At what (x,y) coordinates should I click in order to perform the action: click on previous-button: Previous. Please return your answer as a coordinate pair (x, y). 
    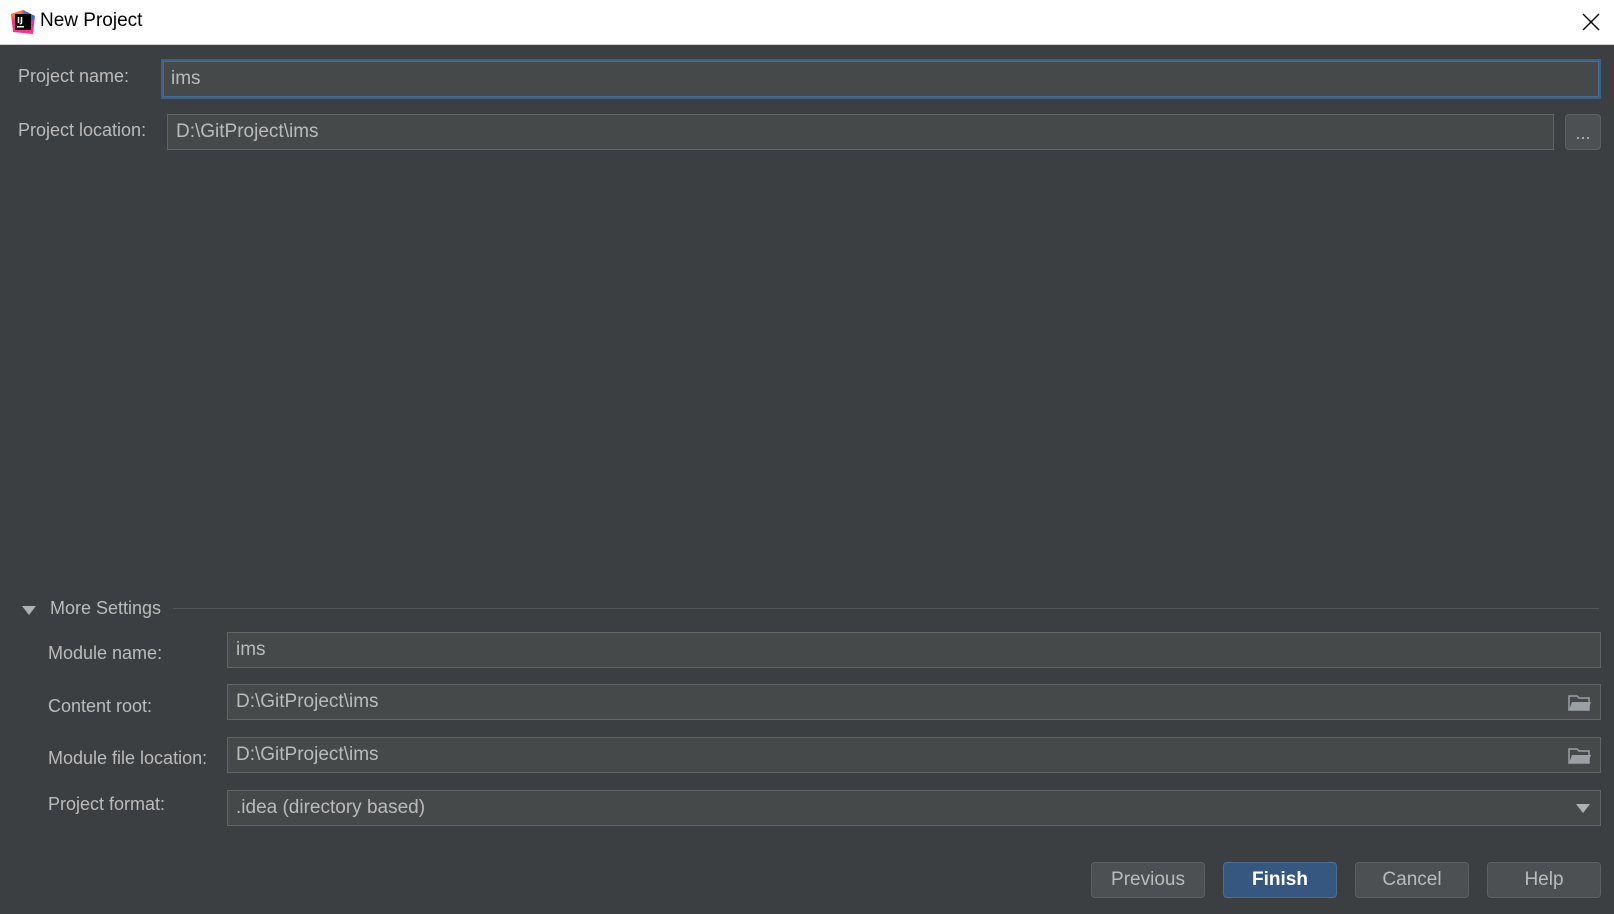
    Looking at the image, I should click on (1148, 880).